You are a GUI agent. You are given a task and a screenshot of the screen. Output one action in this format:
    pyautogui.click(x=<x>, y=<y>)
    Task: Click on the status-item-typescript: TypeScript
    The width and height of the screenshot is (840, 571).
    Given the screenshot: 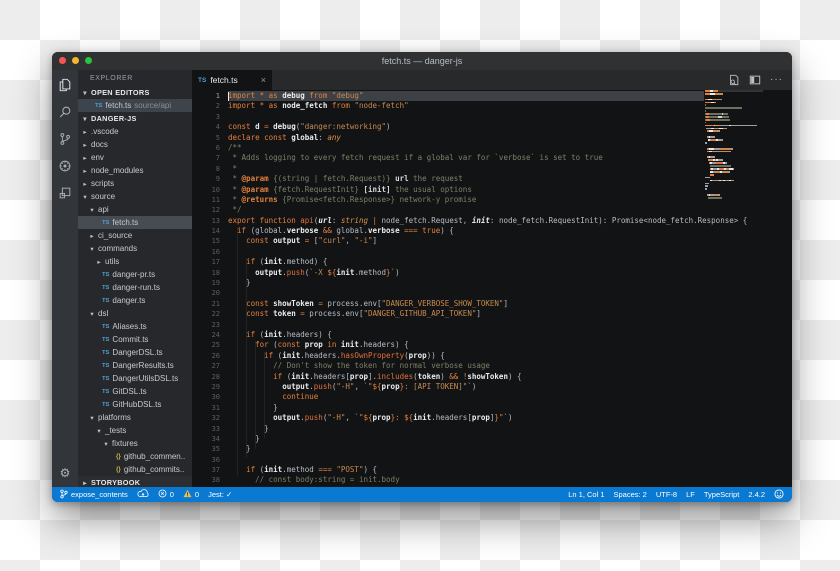 What is the action you would take?
    pyautogui.click(x=721, y=494)
    